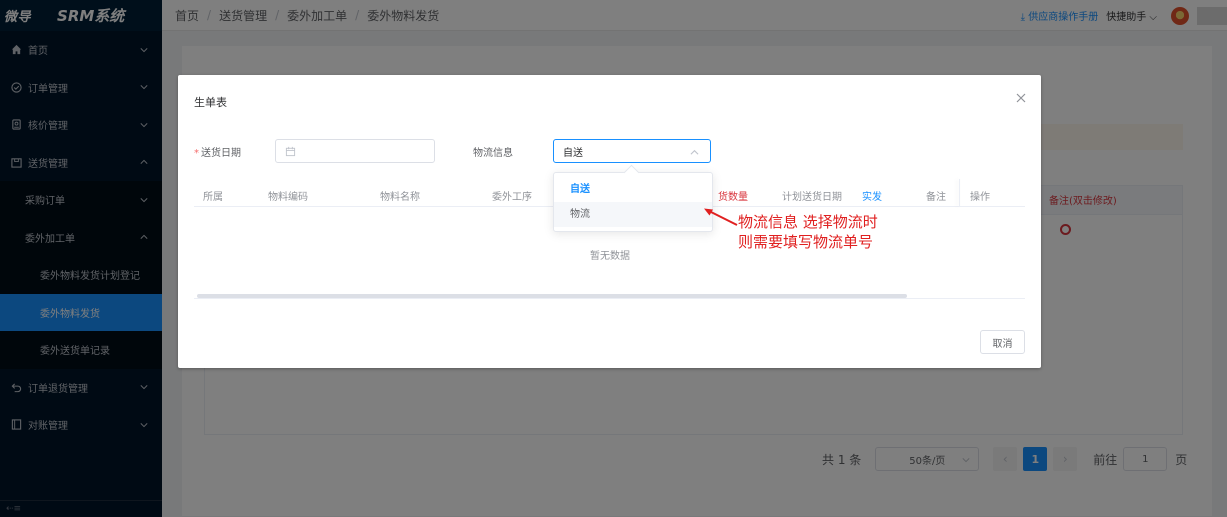 The height and width of the screenshot is (517, 1227). Describe the element at coordinates (512, 197) in the screenshot. I see `column-header: 委外工序` at that location.